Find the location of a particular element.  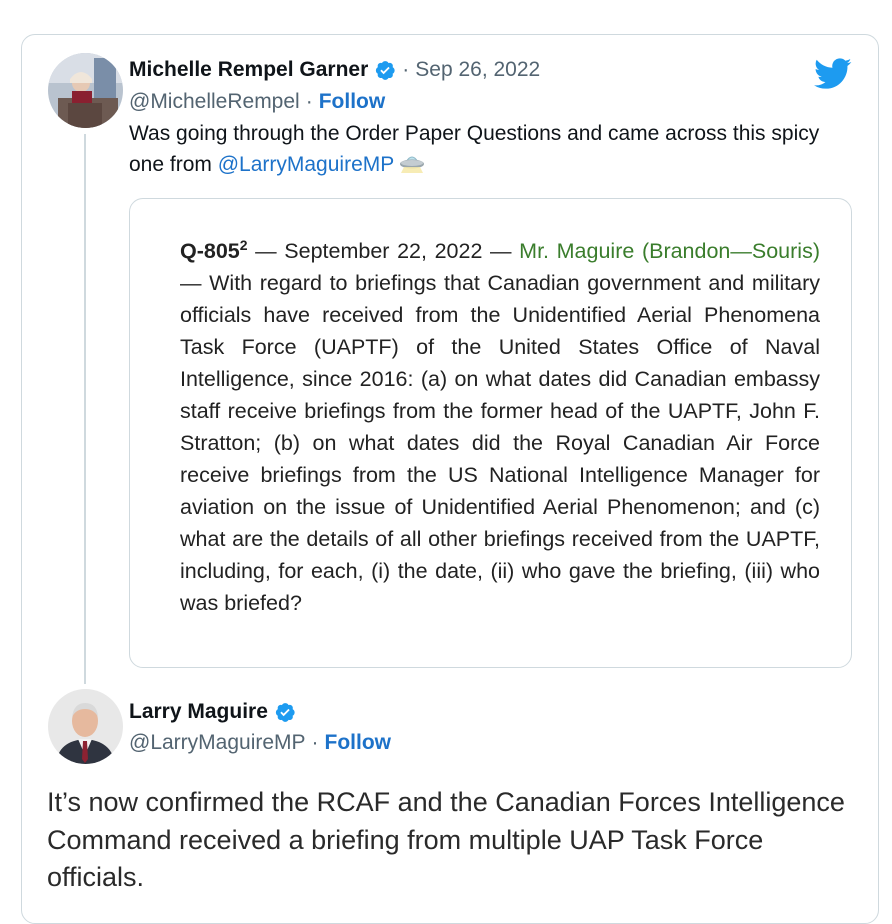

tweet1-handle-row: @MichelleRempel · Follow is located at coordinates (257, 102).